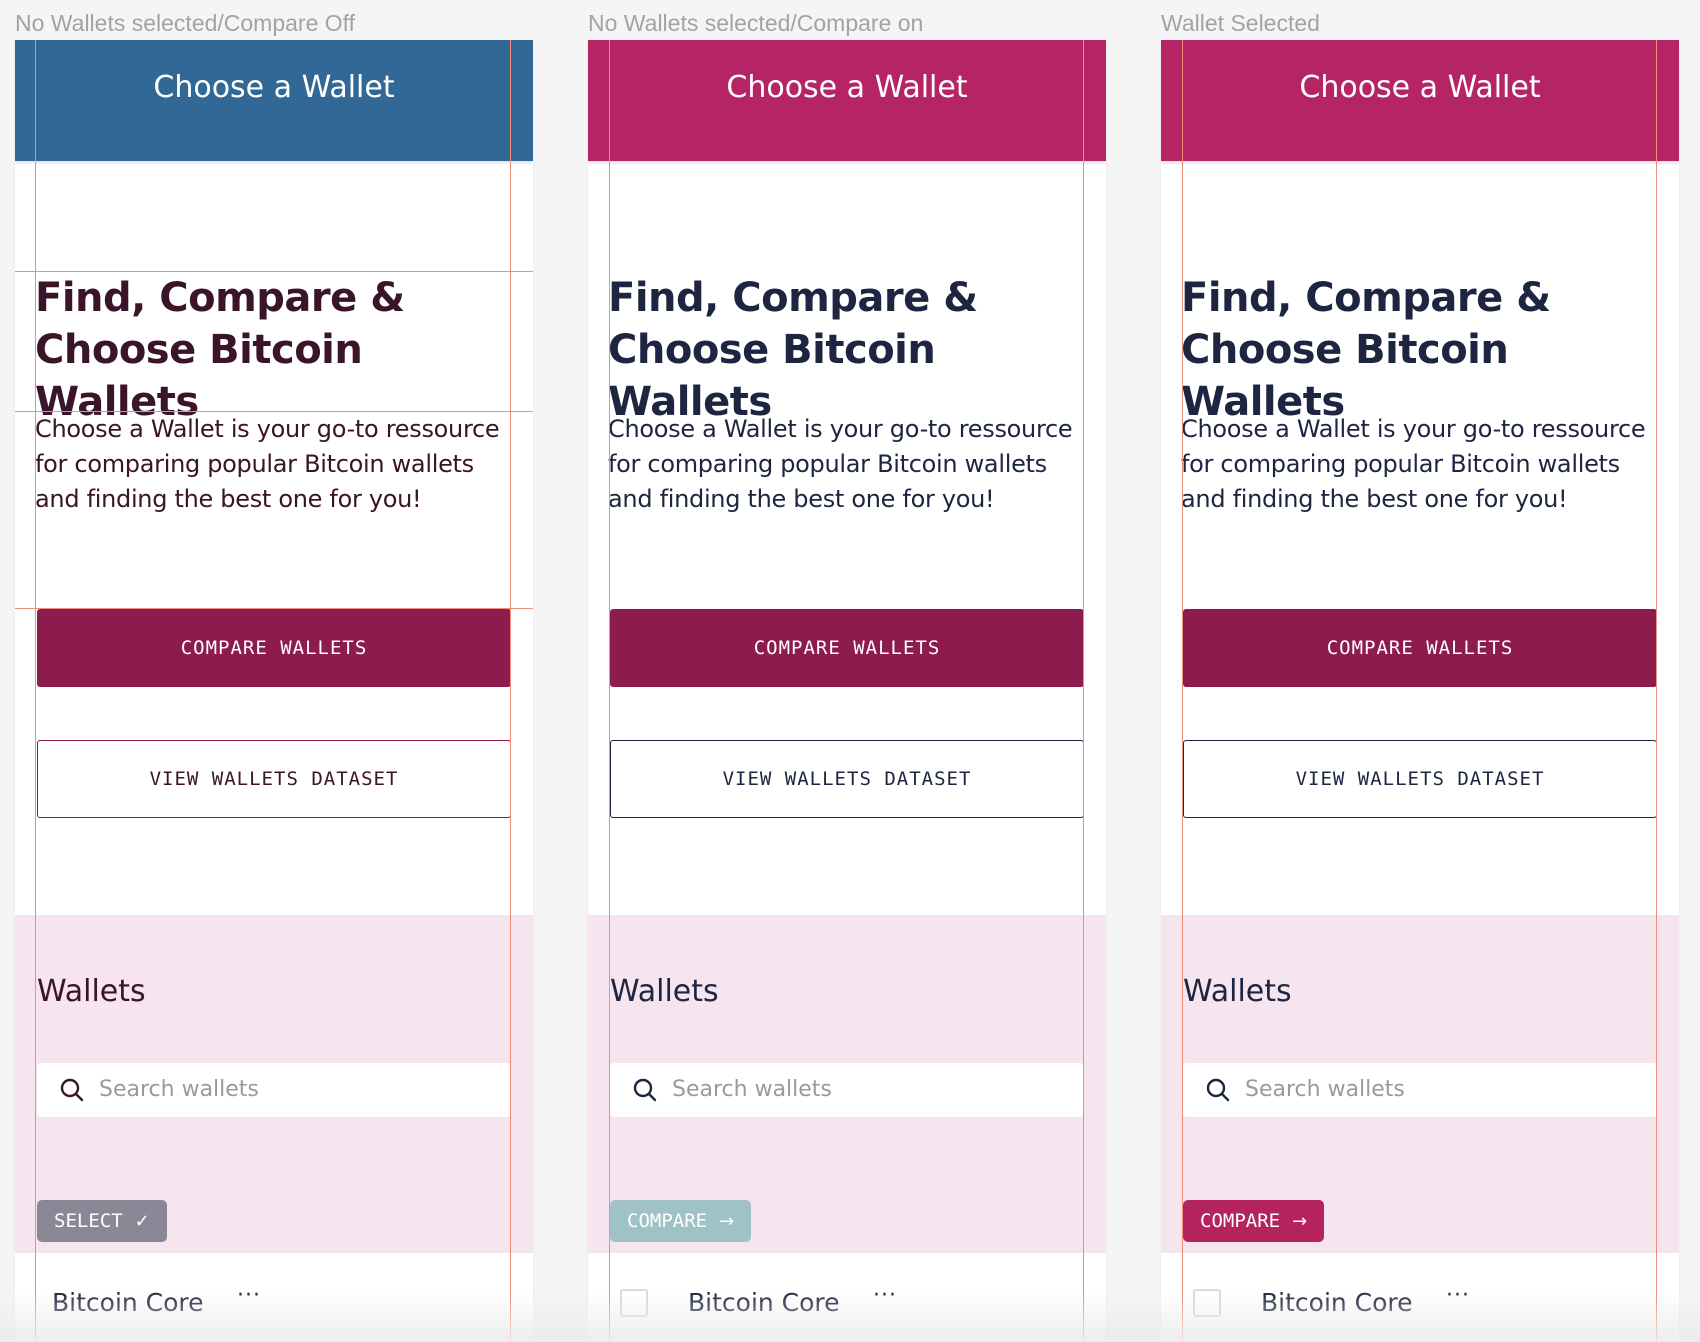 This screenshot has height=1342, width=1700. What do you see at coordinates (756, 23) in the screenshot?
I see `frame-label: No Wallets selected/Compare on` at bounding box center [756, 23].